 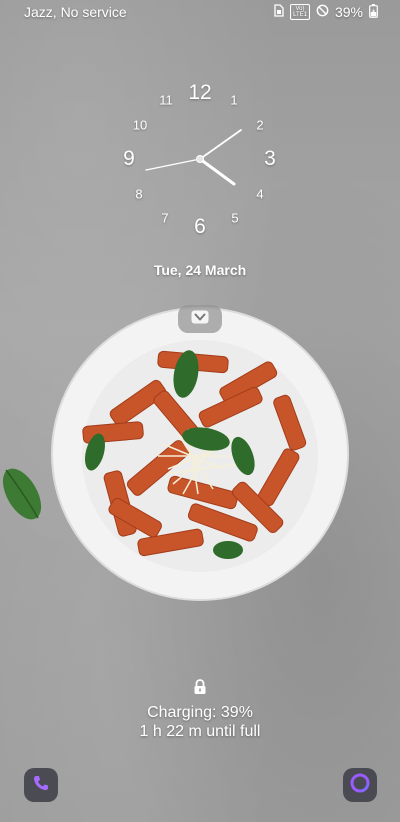 I want to click on volte-icon: Vo) LTE1, so click(x=300, y=12).